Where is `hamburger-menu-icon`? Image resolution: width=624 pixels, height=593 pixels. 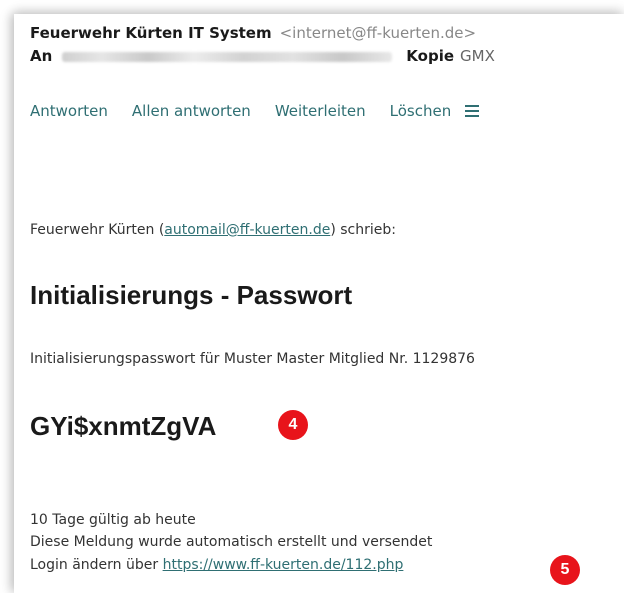 hamburger-menu-icon is located at coordinates (472, 111).